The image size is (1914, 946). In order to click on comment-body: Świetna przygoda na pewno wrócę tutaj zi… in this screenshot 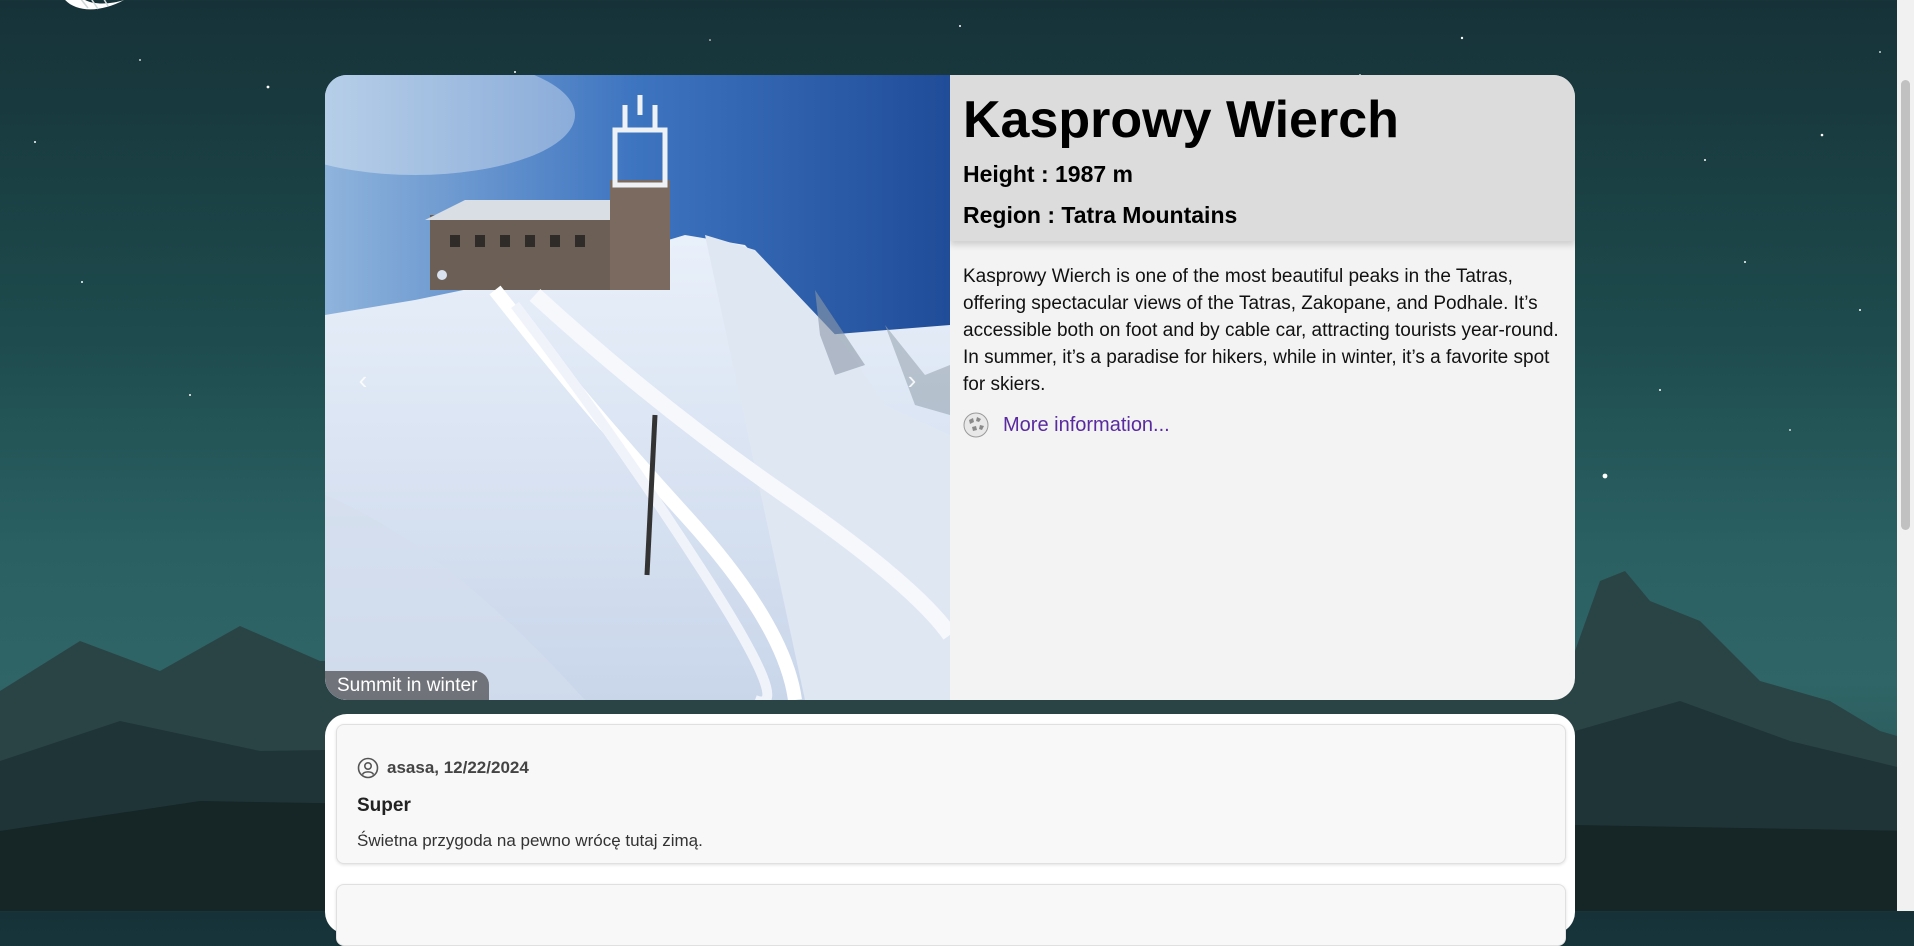, I will do `click(530, 840)`.